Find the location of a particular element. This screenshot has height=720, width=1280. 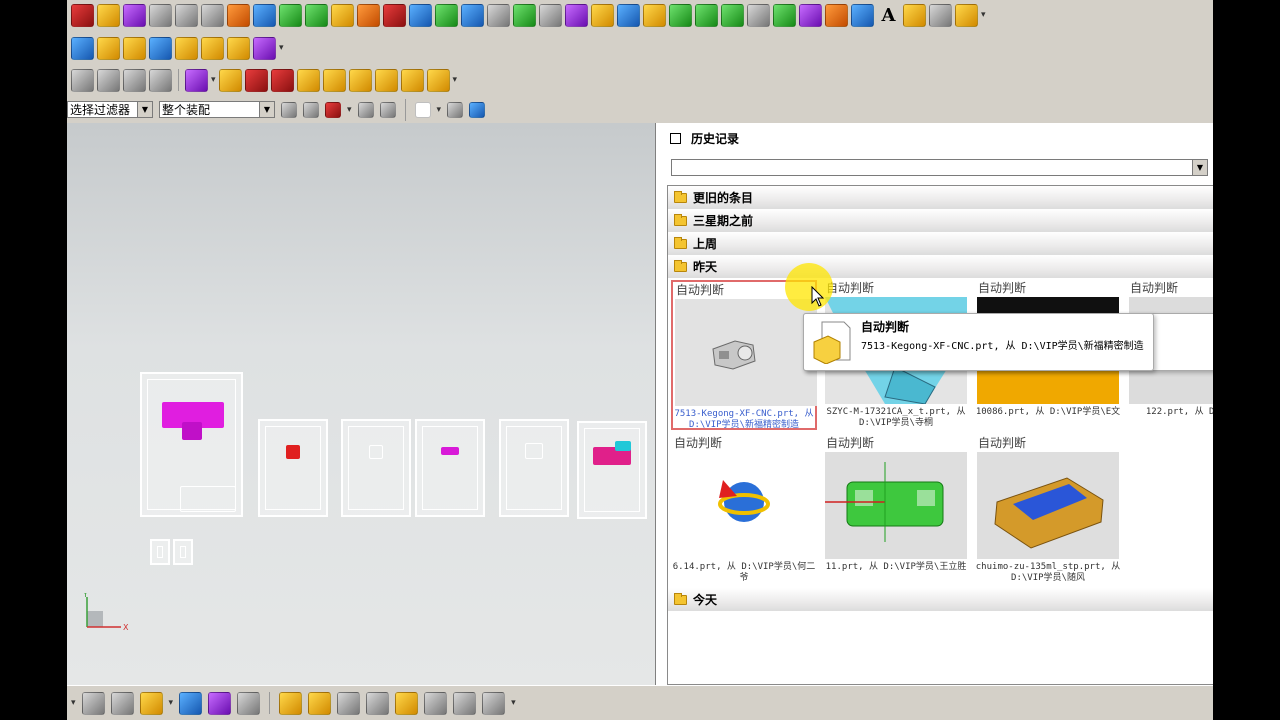

text-icon: A is located at coordinates (888, 15).